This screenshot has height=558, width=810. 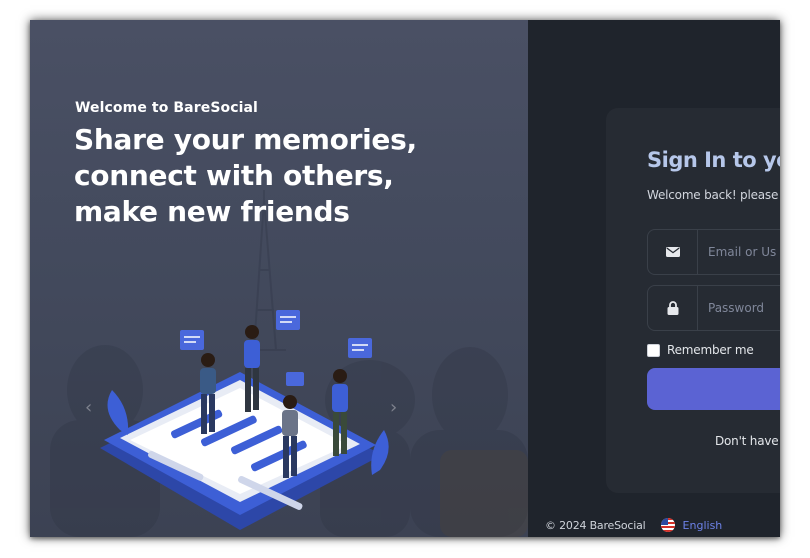 What do you see at coordinates (393, 408) in the screenshot?
I see `chevron-right-icon: ›` at bounding box center [393, 408].